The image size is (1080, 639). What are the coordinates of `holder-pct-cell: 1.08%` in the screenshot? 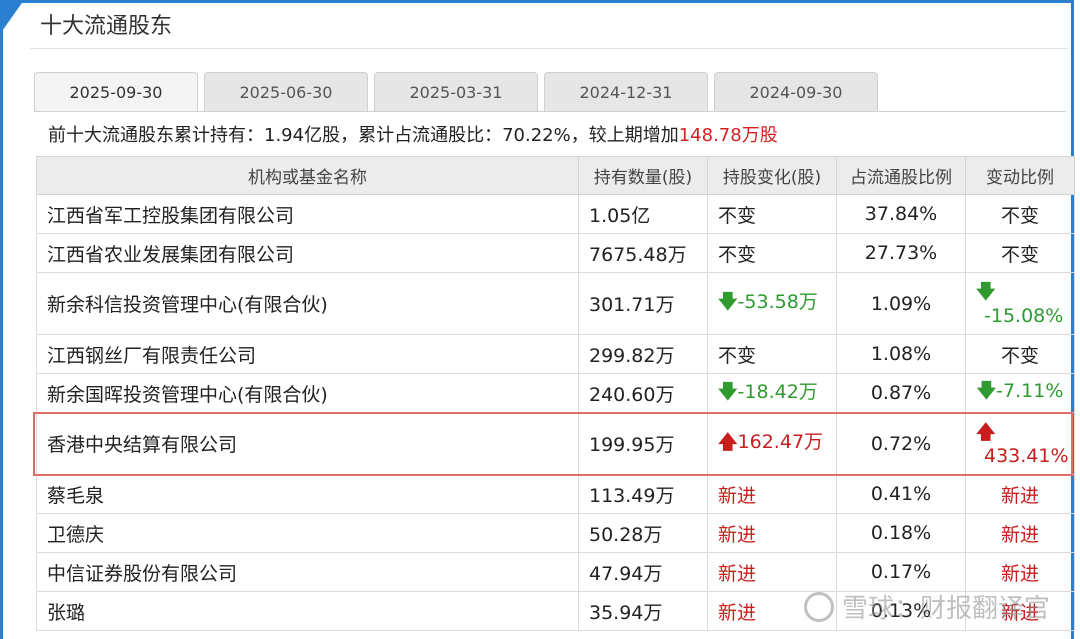 It's located at (901, 354).